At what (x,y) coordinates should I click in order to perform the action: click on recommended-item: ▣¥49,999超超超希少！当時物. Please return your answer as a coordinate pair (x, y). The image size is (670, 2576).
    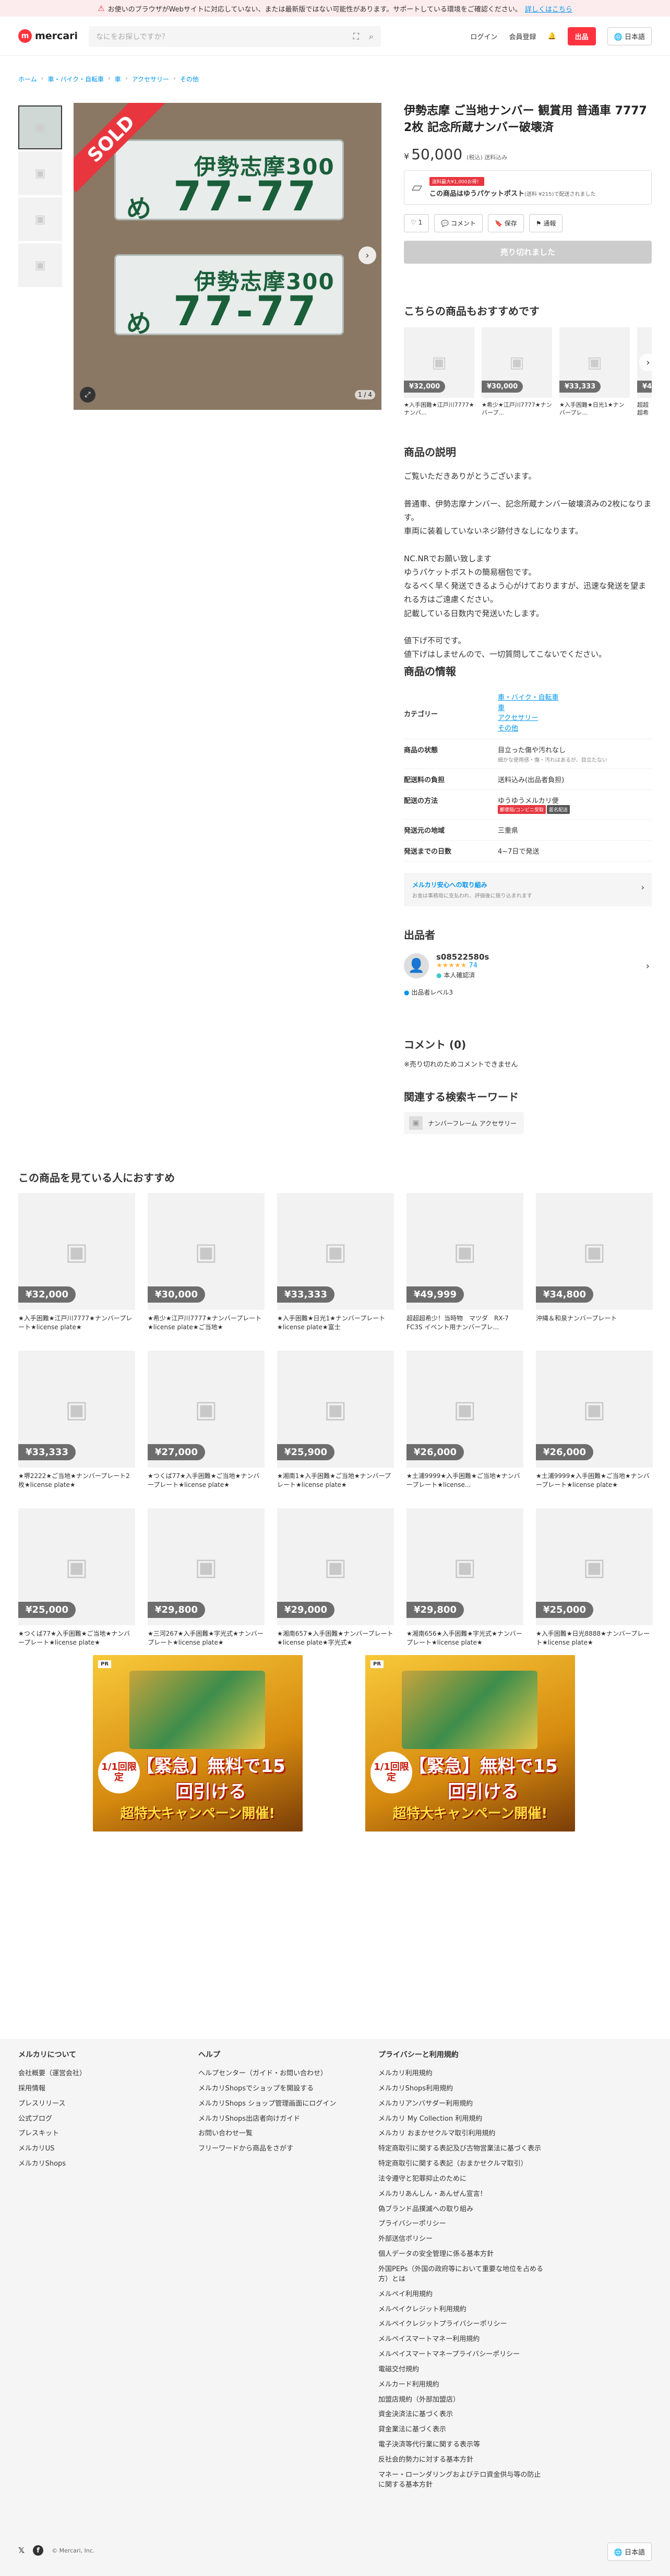
    Looking at the image, I should click on (644, 372).